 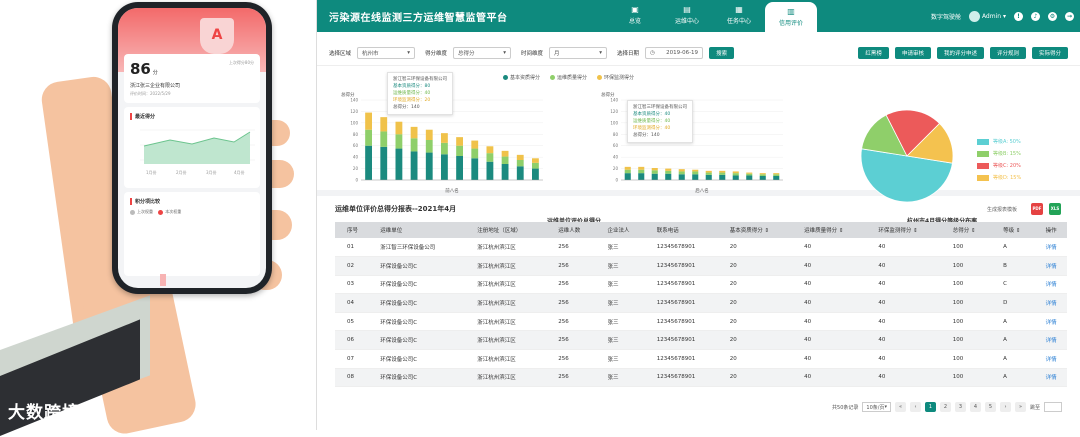 I want to click on last-page-button: », so click(x=1020, y=407).